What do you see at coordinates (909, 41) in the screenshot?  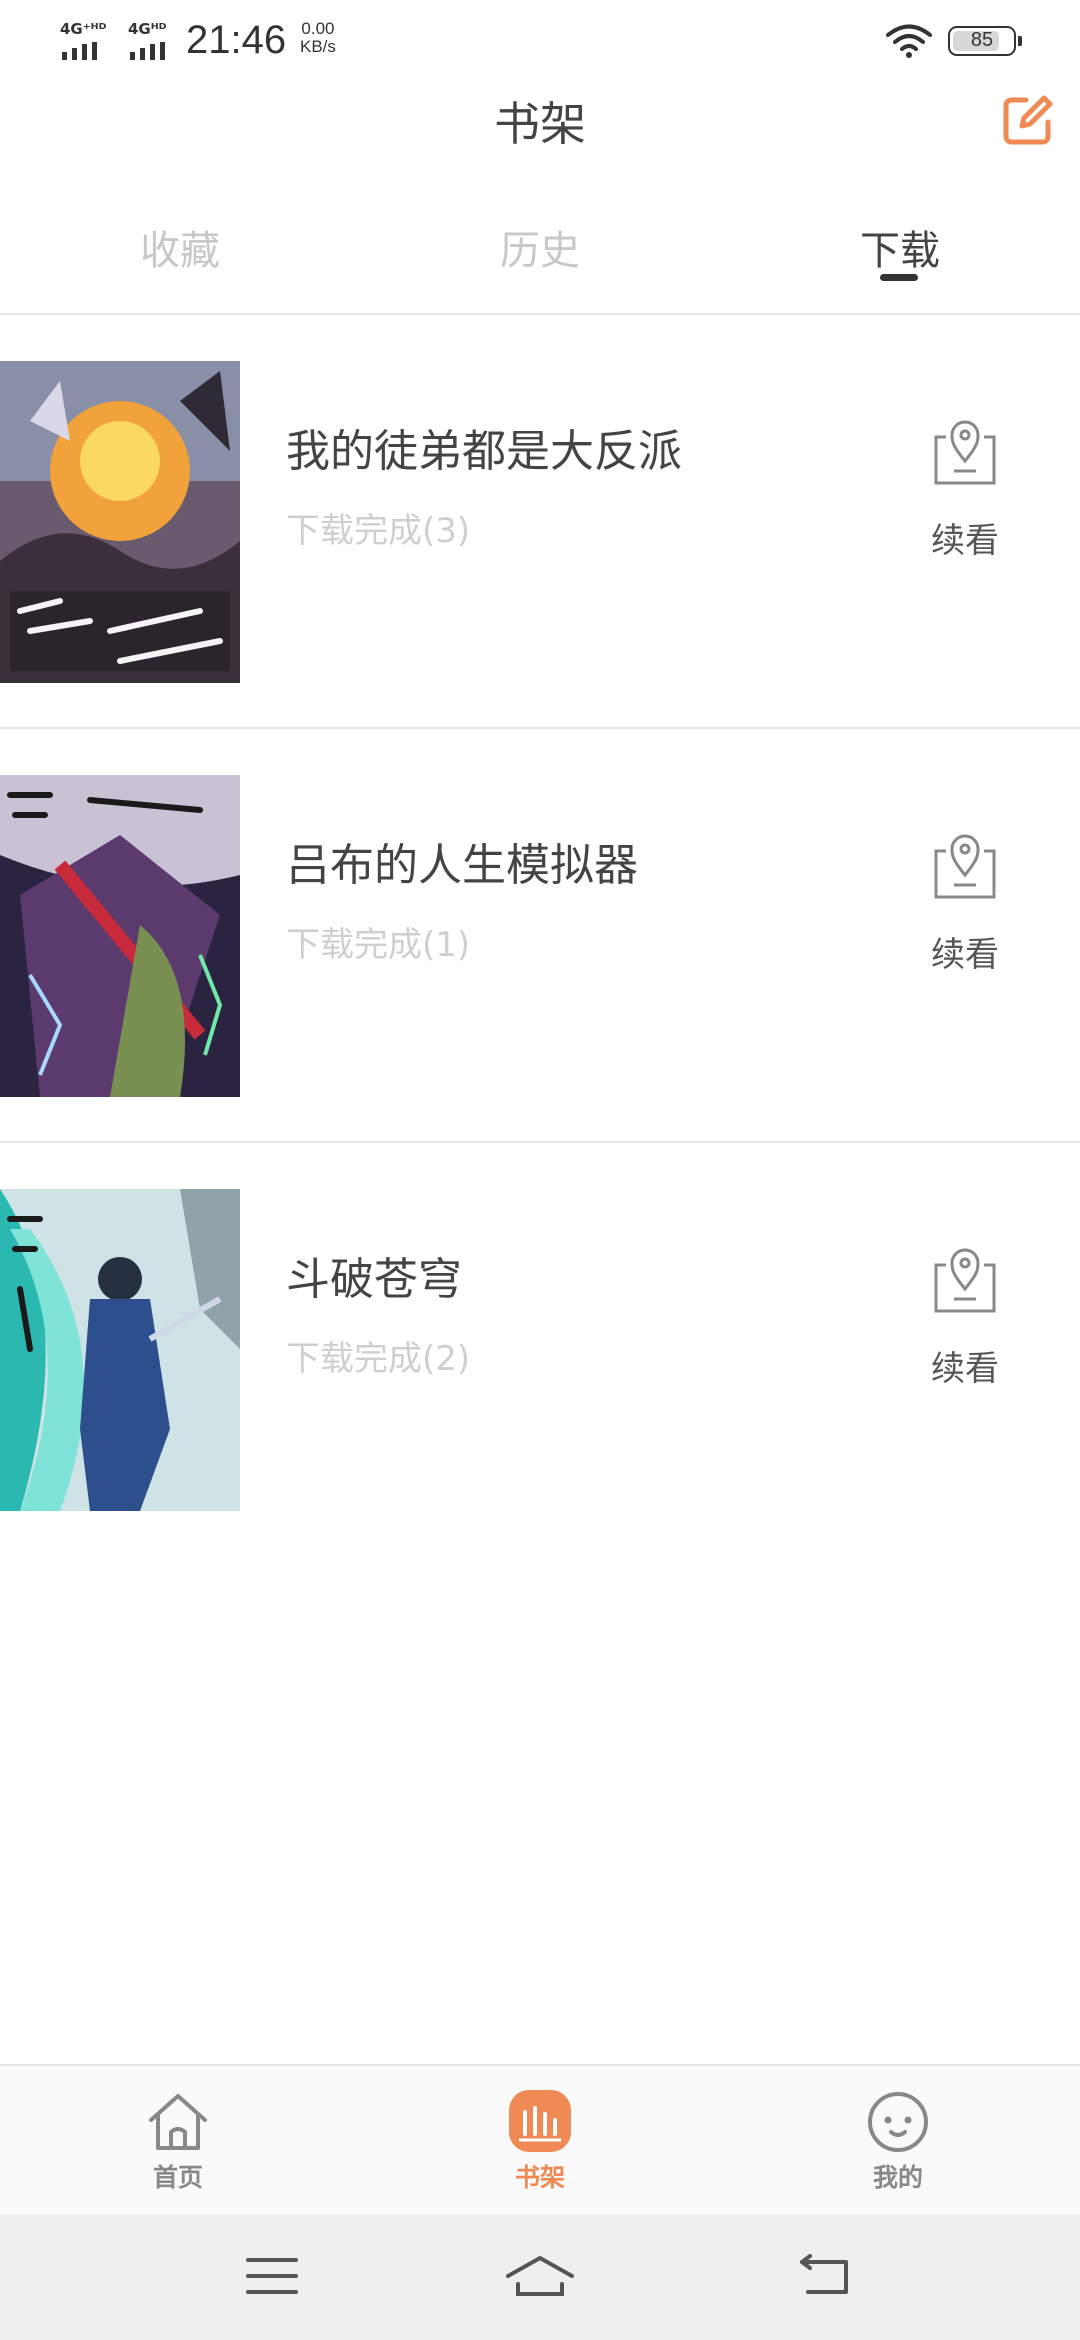 I see `wifi-icon` at bounding box center [909, 41].